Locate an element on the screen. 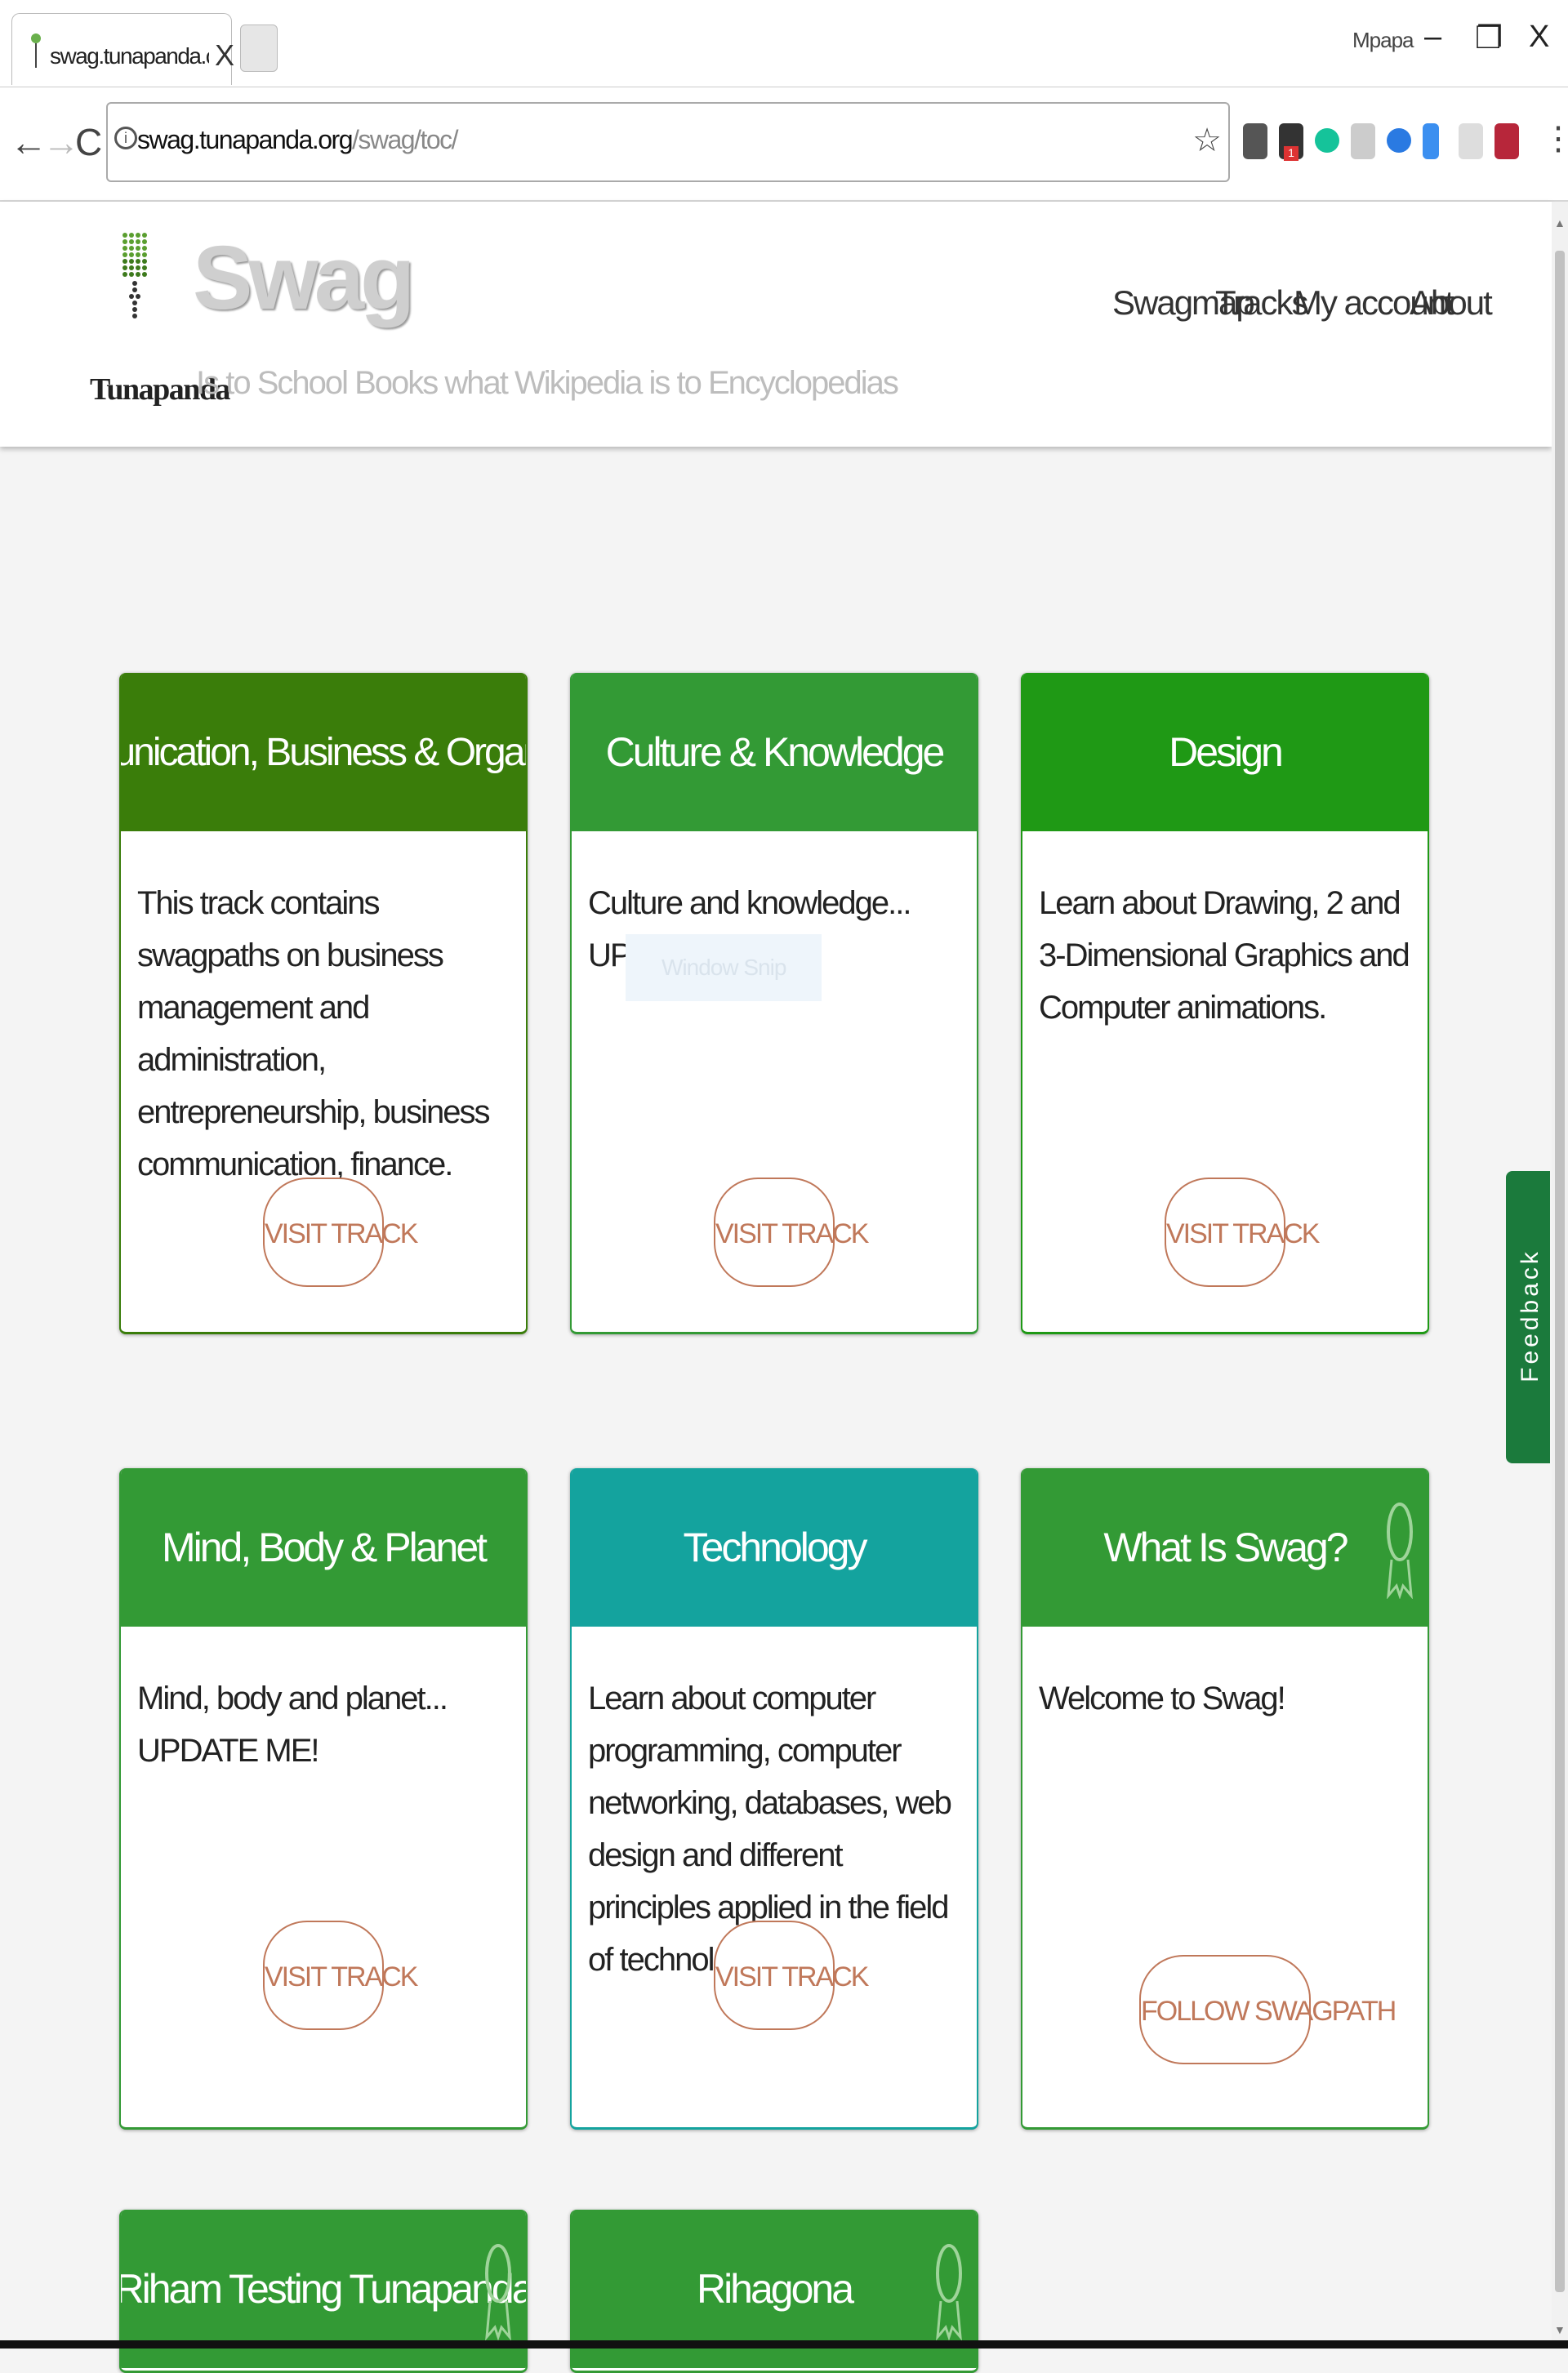 This screenshot has width=1568, height=2373. bluetooth-icon is located at coordinates (1431, 141).